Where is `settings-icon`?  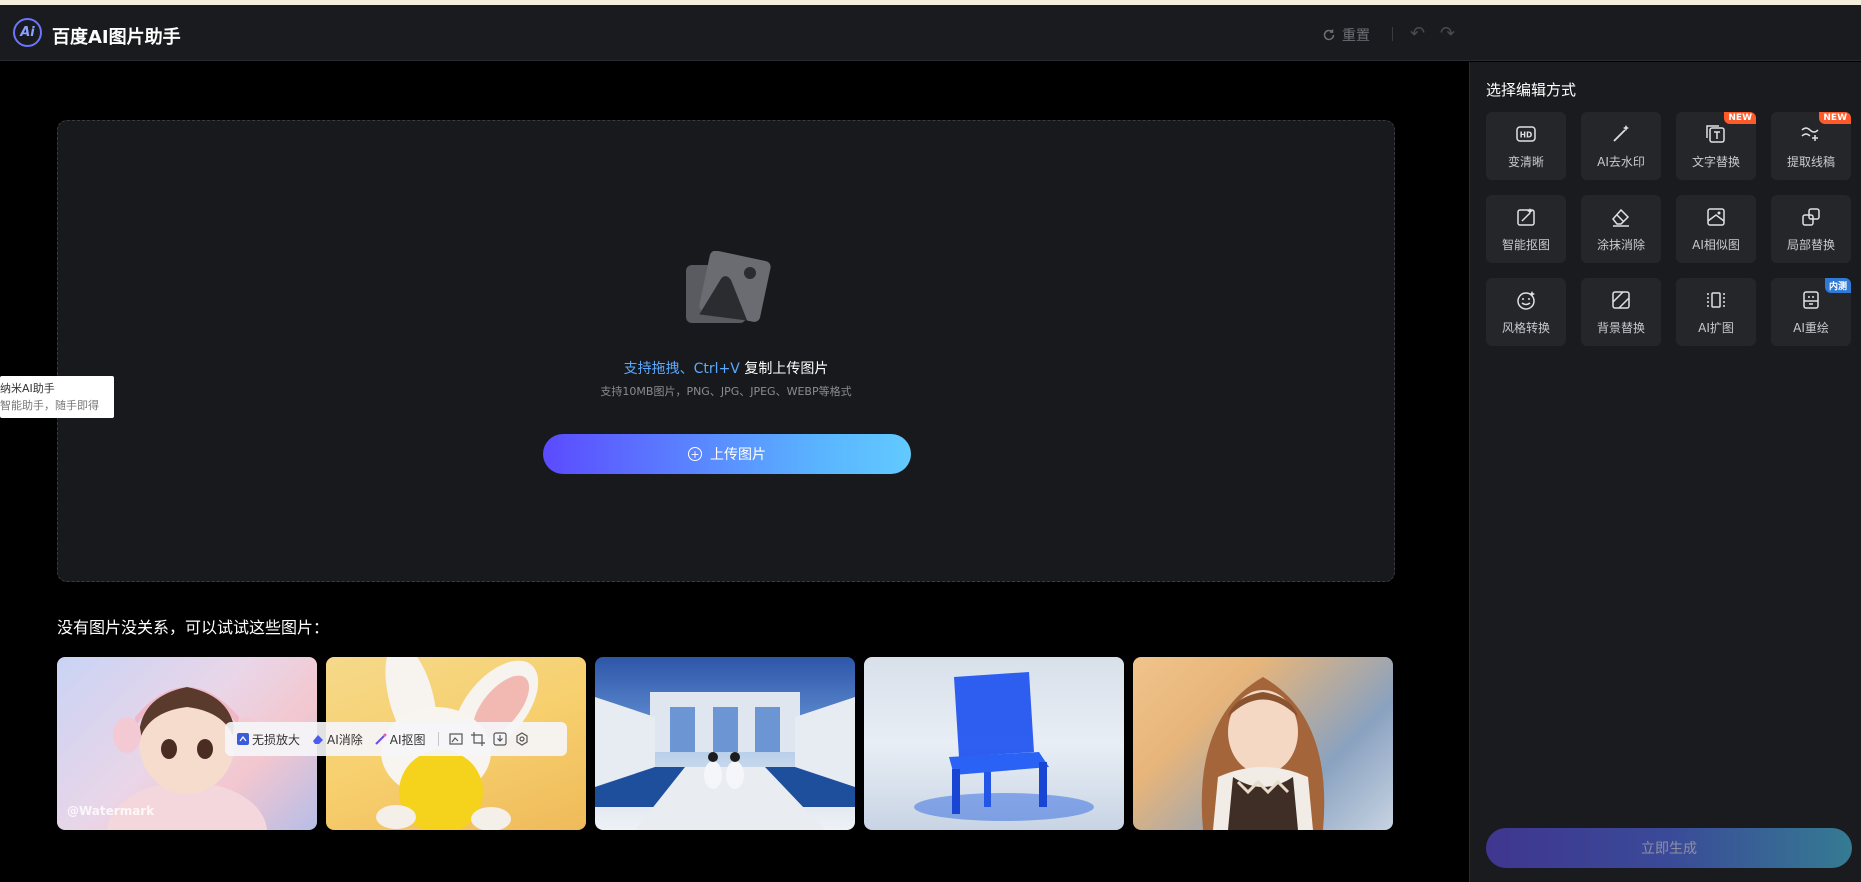 settings-icon is located at coordinates (522, 739).